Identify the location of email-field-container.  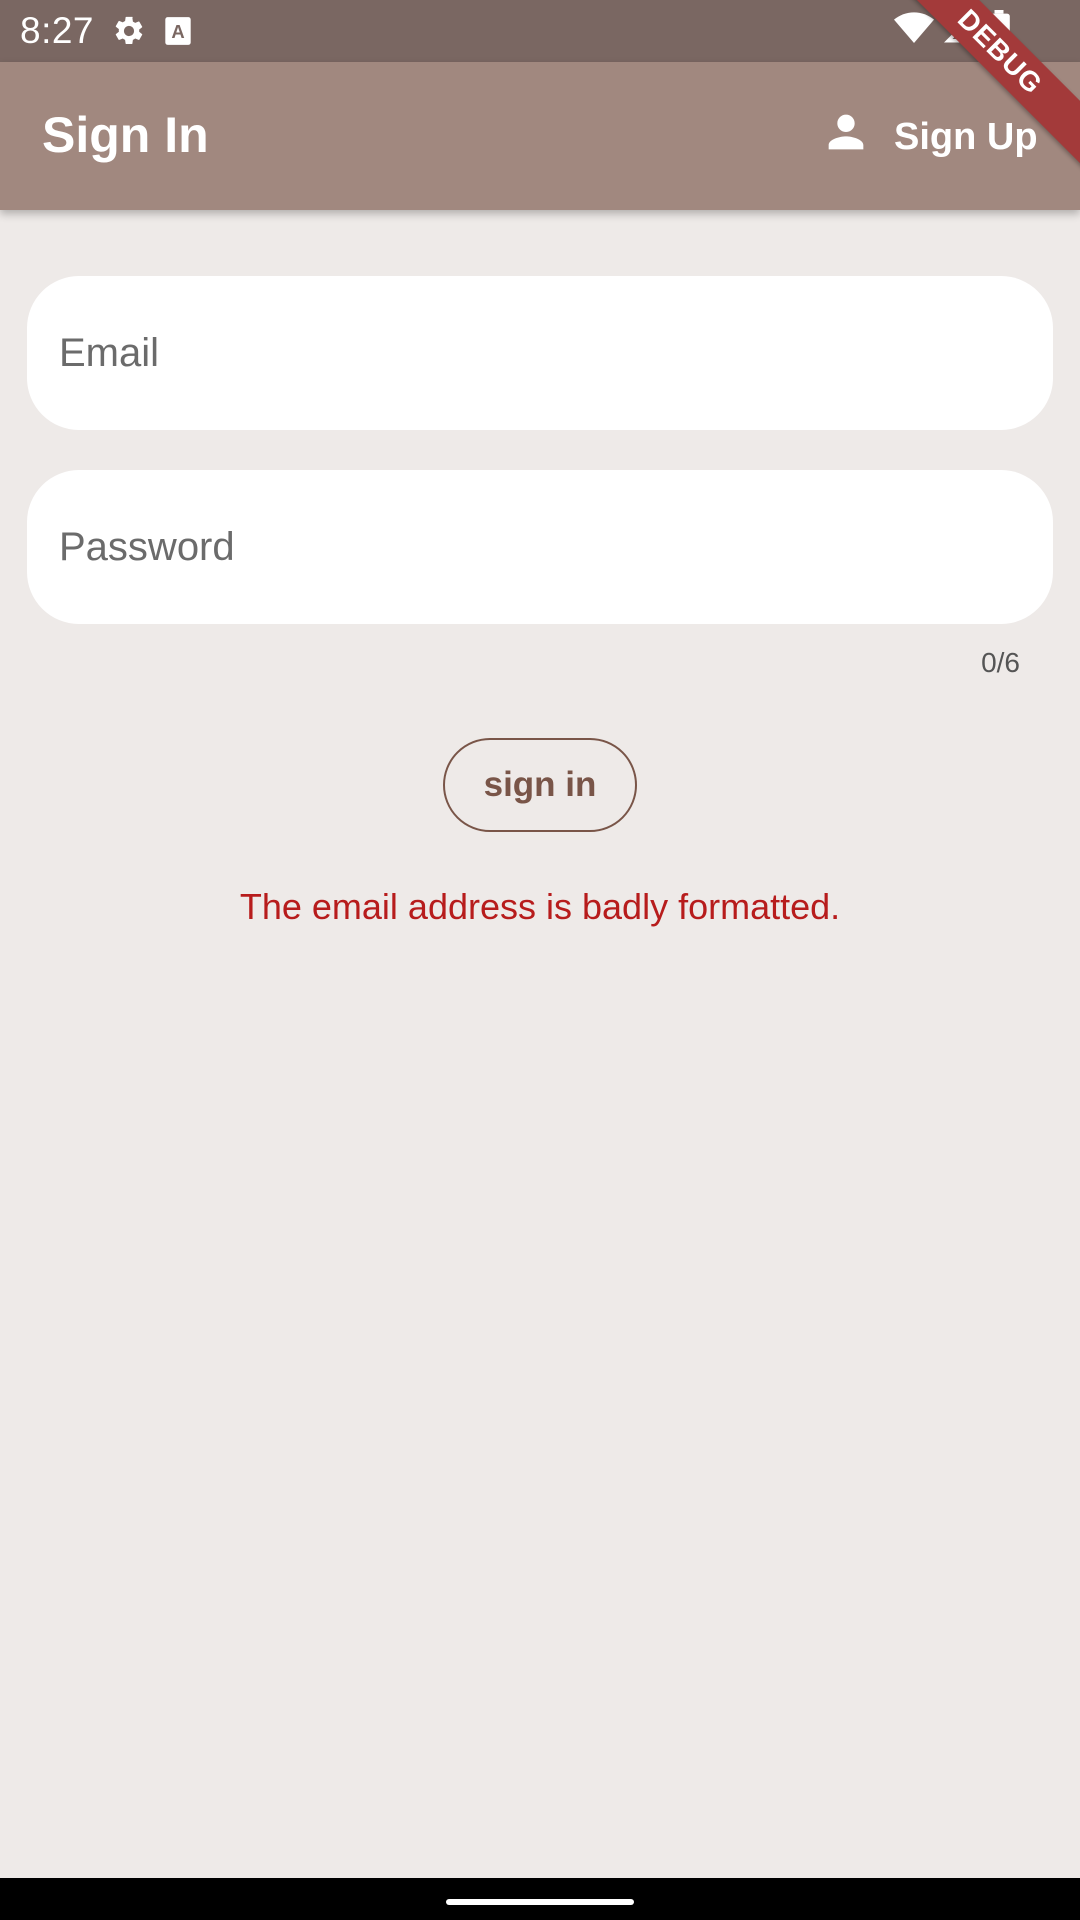
(540, 353).